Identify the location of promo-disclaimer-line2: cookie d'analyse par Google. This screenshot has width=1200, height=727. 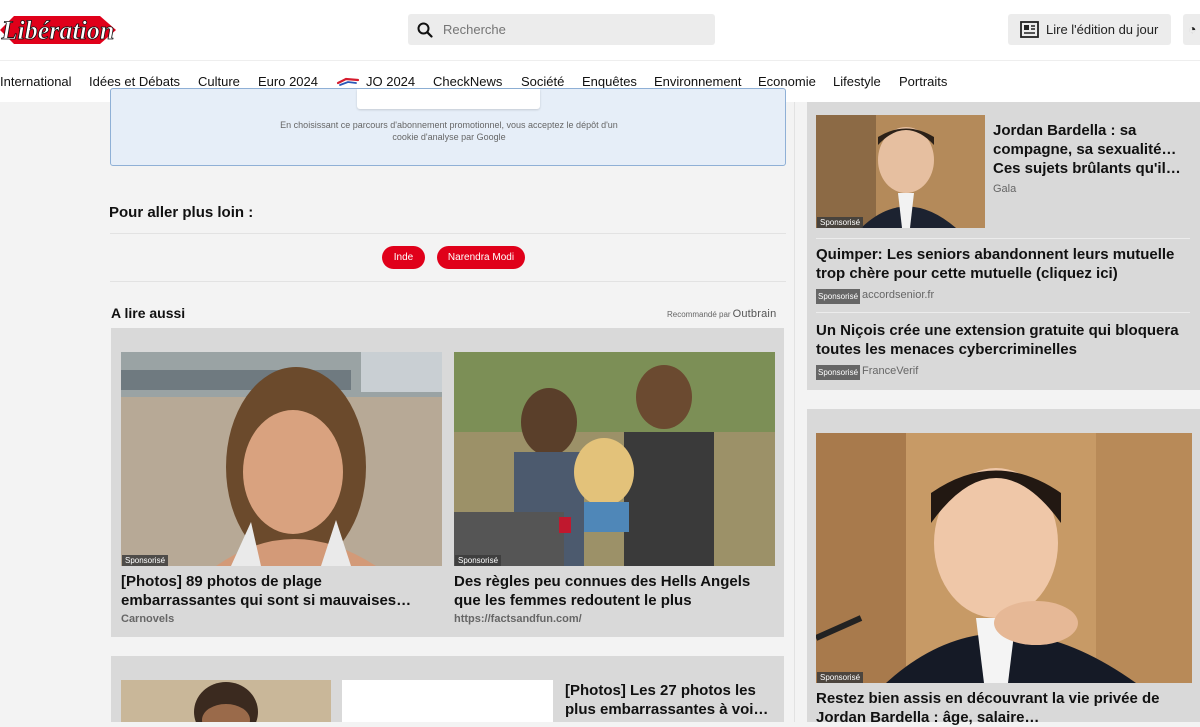
(449, 137).